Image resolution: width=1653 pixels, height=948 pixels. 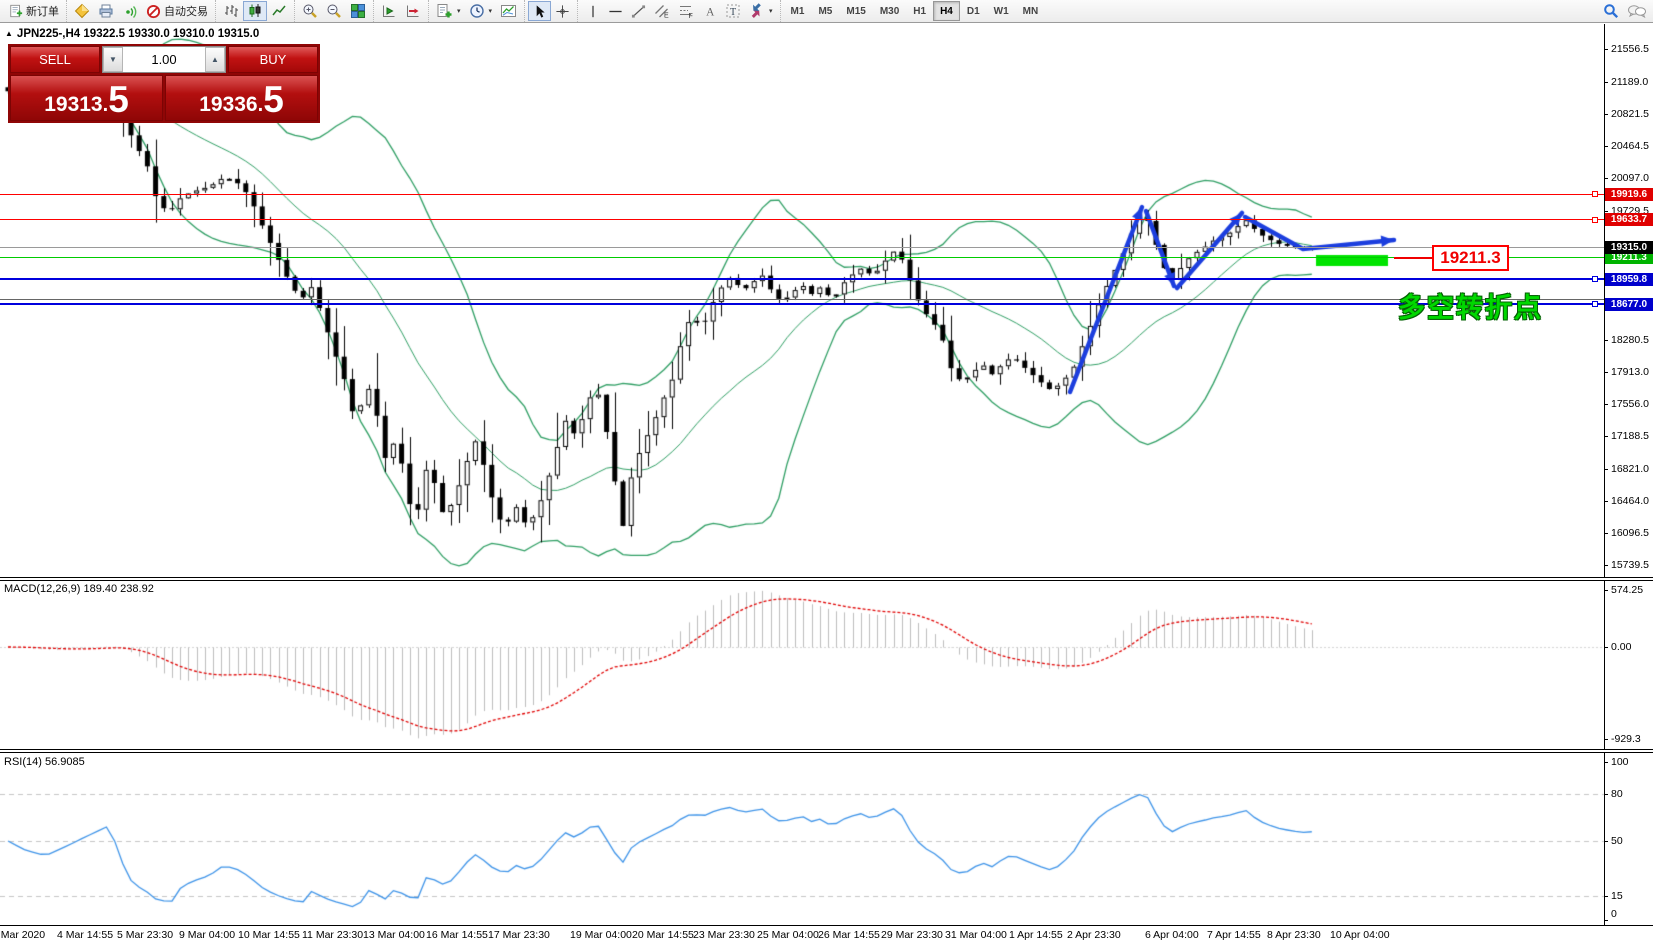 What do you see at coordinates (1630, 49) in the screenshot?
I see `price-axis-tick: 21556.5` at bounding box center [1630, 49].